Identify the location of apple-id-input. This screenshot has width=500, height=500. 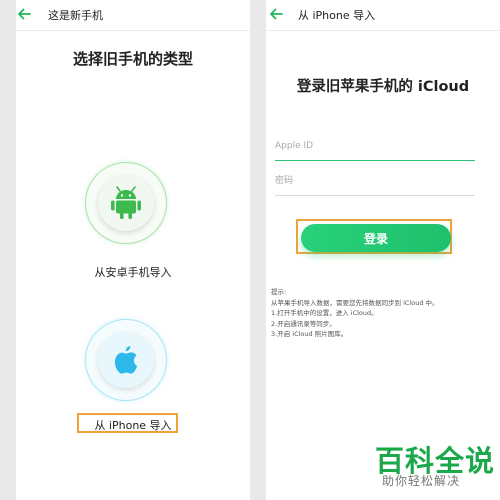
(375, 146).